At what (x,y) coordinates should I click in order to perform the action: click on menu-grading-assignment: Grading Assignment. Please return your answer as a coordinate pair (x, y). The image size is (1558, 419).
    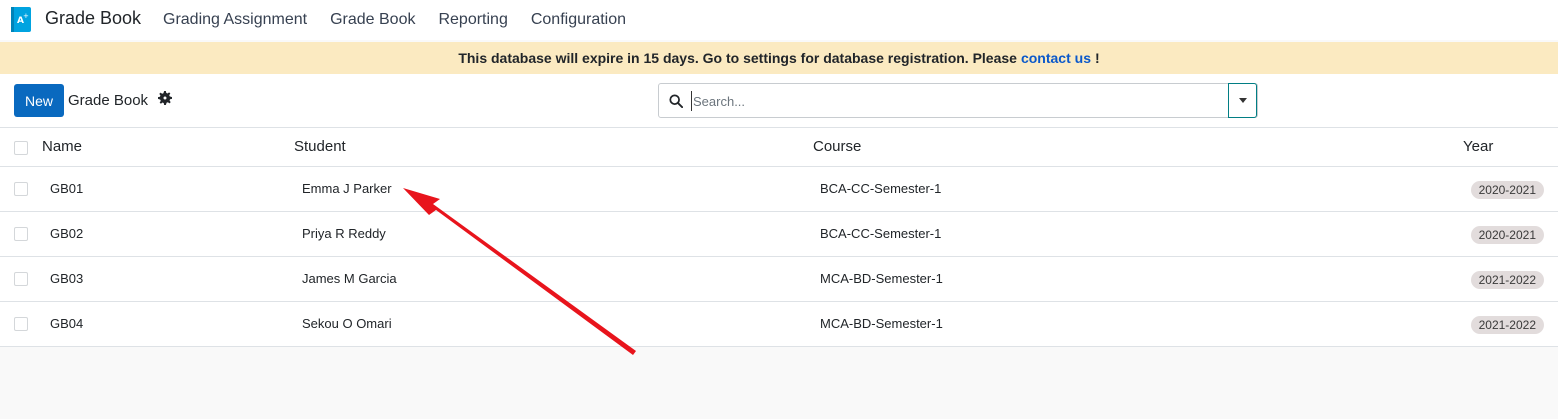
    Looking at the image, I should click on (235, 20).